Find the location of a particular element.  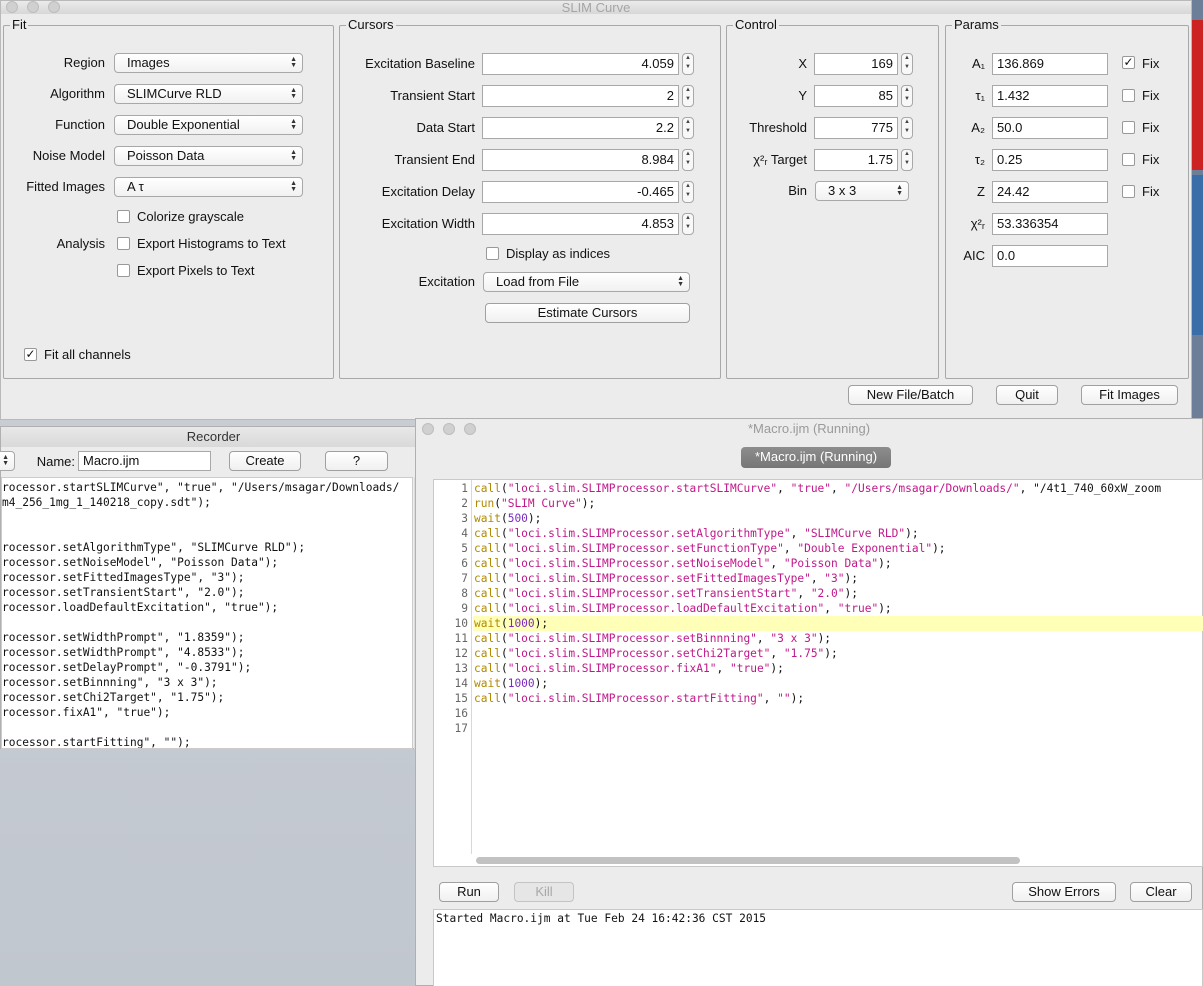

y-stepper: ▲ ▼ is located at coordinates (907, 96).